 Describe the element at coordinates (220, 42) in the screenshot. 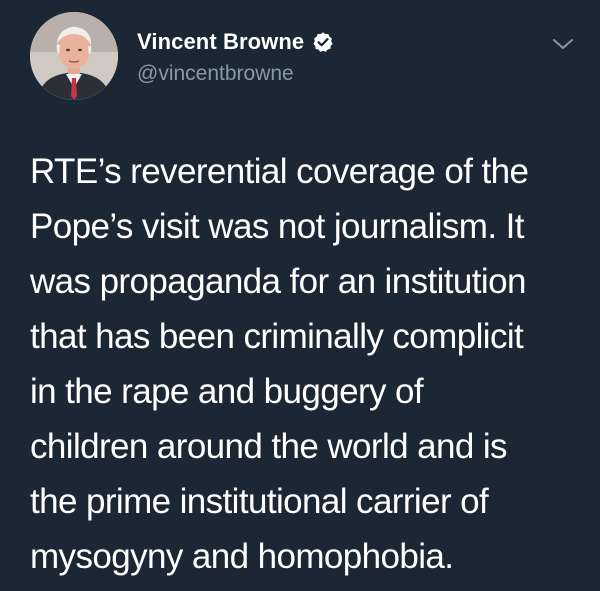

I see `display-name: Vincent Browne` at that location.